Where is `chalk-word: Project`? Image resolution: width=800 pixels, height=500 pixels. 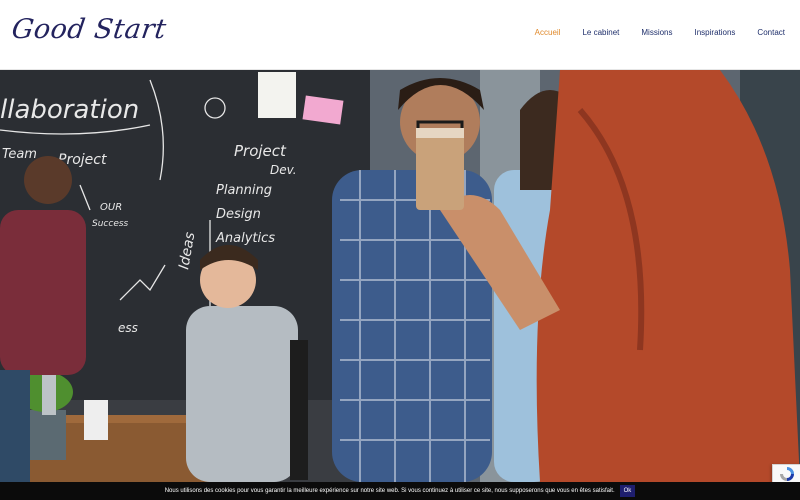 chalk-word: Project is located at coordinates (260, 151).